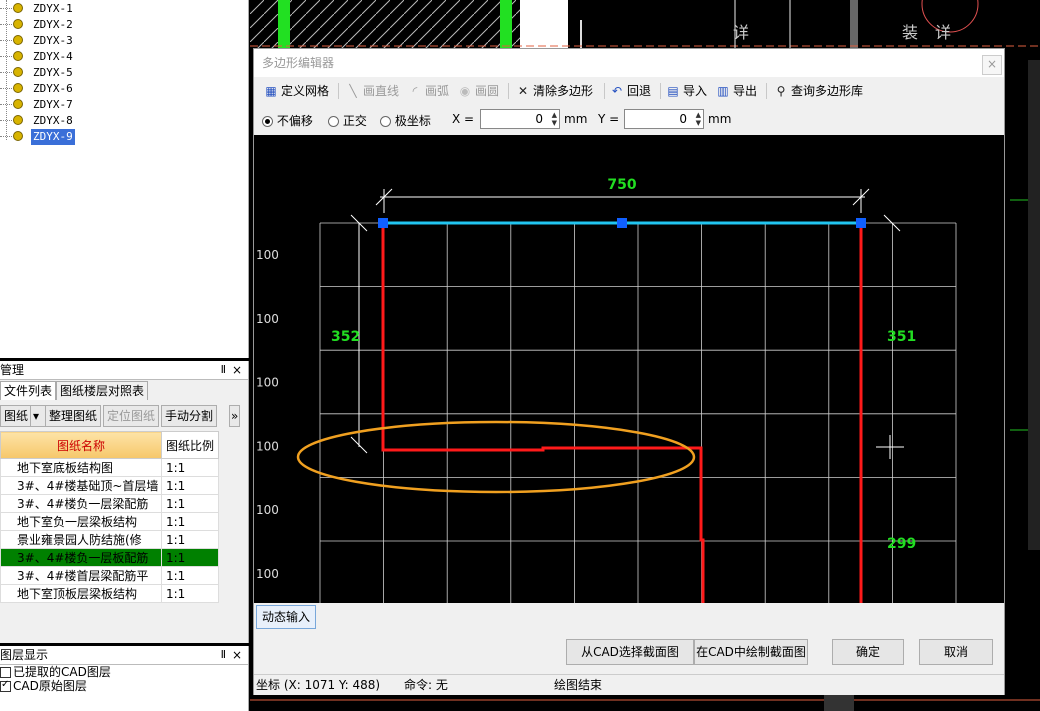 The height and width of the screenshot is (711, 1040). Describe the element at coordinates (910, 32) in the screenshot. I see `cad-label: 装` at that location.